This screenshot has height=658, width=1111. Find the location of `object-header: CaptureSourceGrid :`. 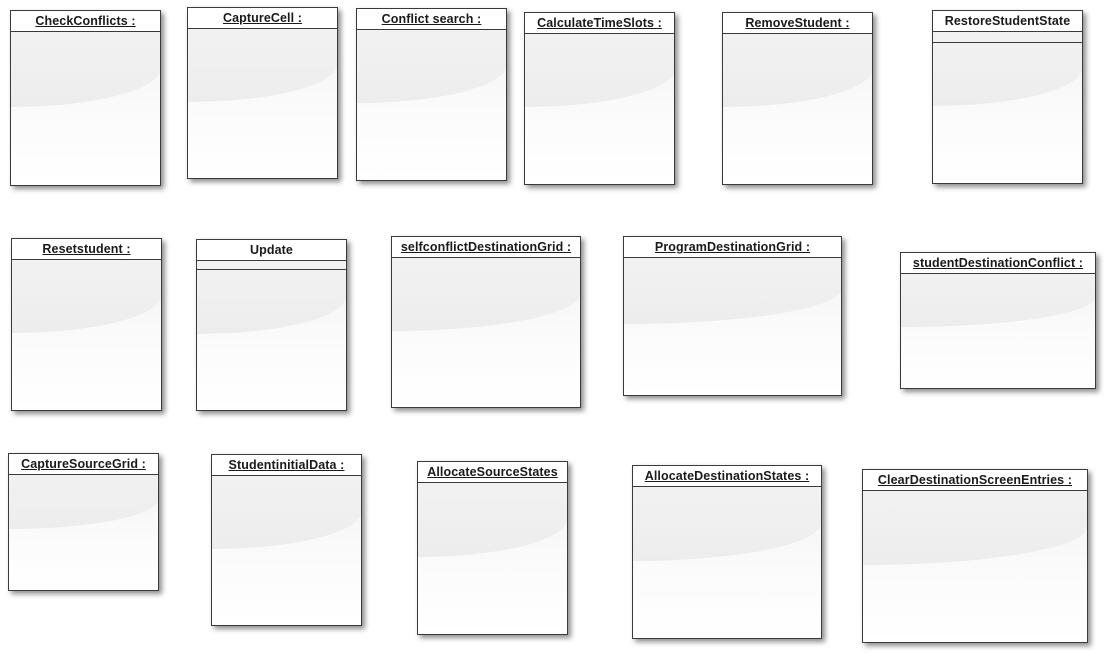

object-header: CaptureSourceGrid : is located at coordinates (83, 464).